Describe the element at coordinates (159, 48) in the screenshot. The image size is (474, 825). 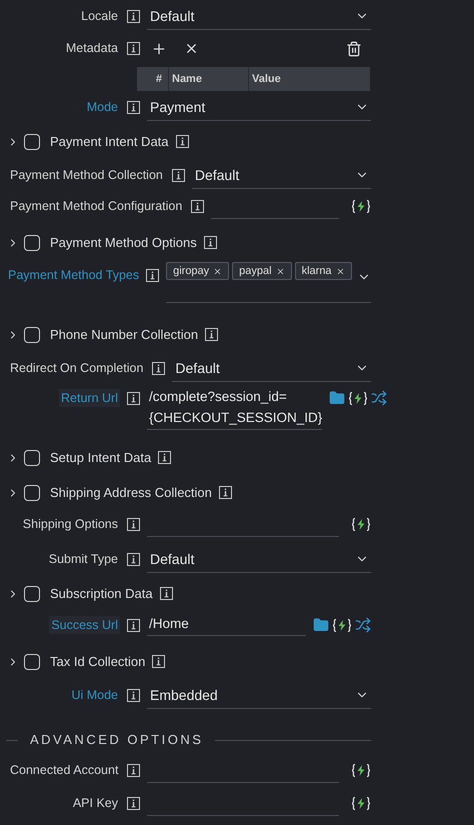
I see `add-icon` at that location.